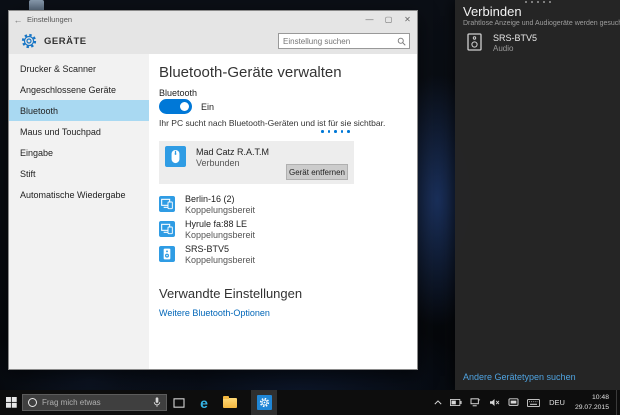  I want to click on settings-app-icon, so click(264, 402).